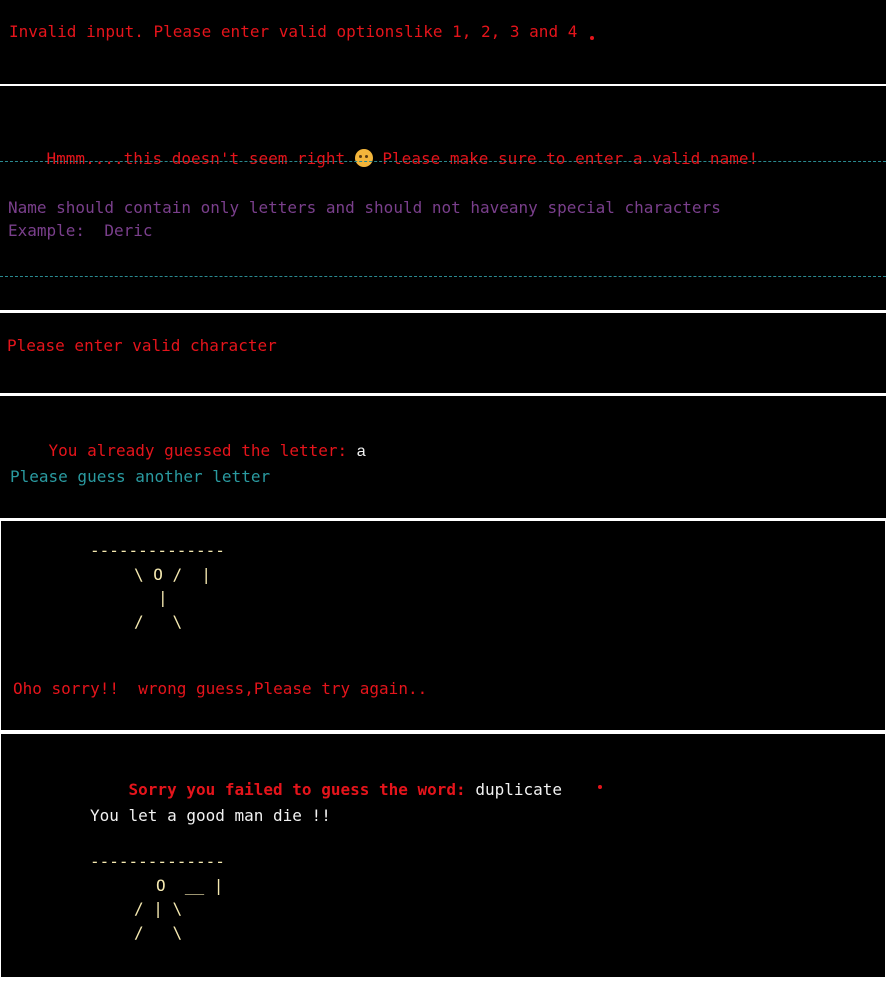  I want to click on separator-bottom, so click(443, 276).